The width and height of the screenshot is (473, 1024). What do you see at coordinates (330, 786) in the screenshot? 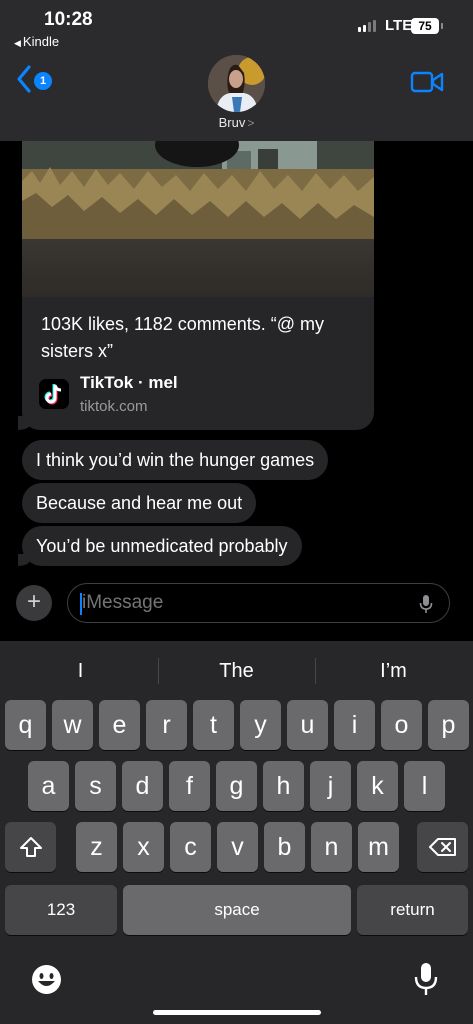
I see `key-j: j` at bounding box center [330, 786].